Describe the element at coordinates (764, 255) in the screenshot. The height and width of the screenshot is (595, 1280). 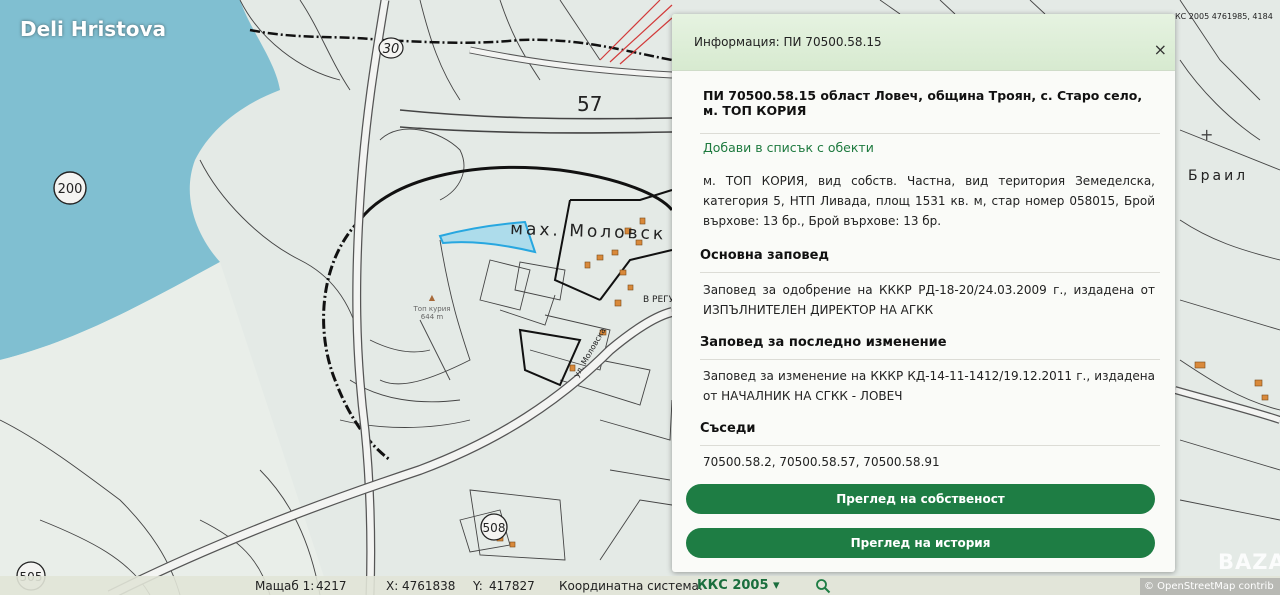
I see `main-order-title: Основна заповед` at that location.